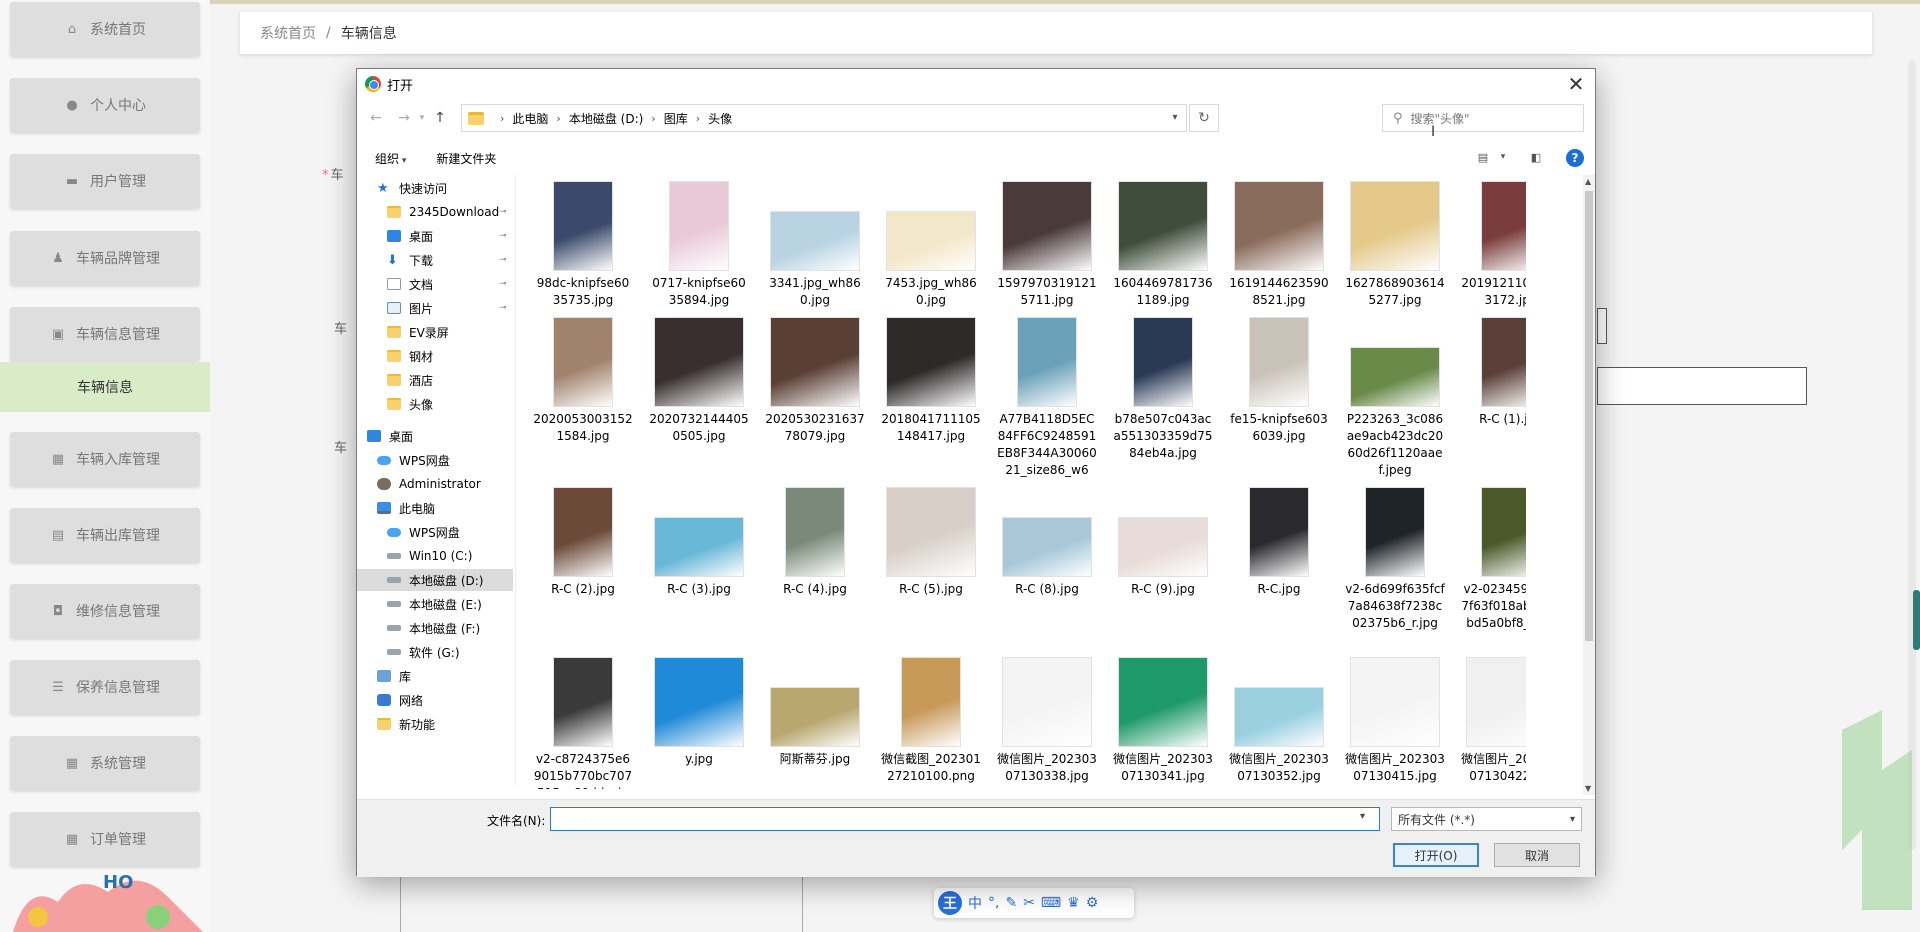  What do you see at coordinates (1163, 542) in the screenshot?
I see `file-item: R-C (9).jpg` at bounding box center [1163, 542].